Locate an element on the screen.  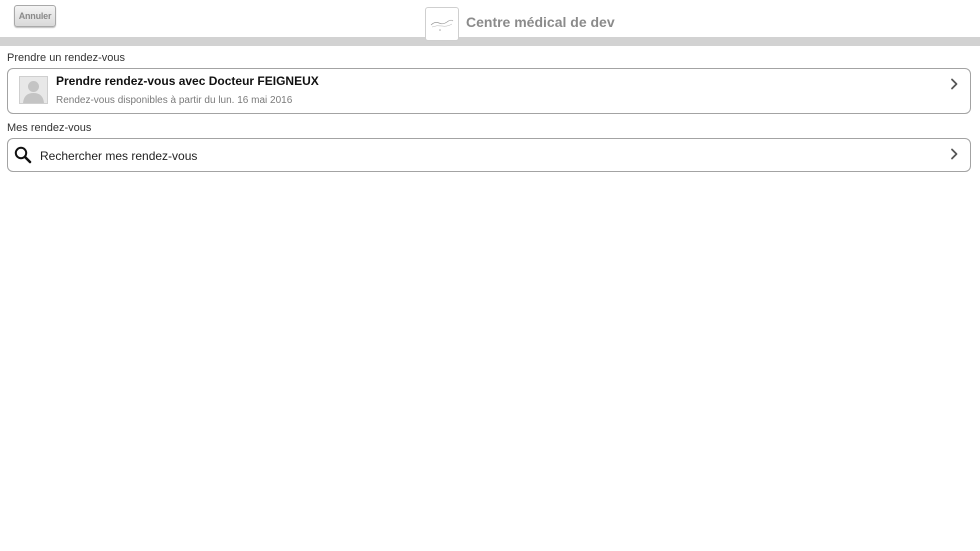
section-label-book: Prendre un rendez-vous is located at coordinates (66, 58).